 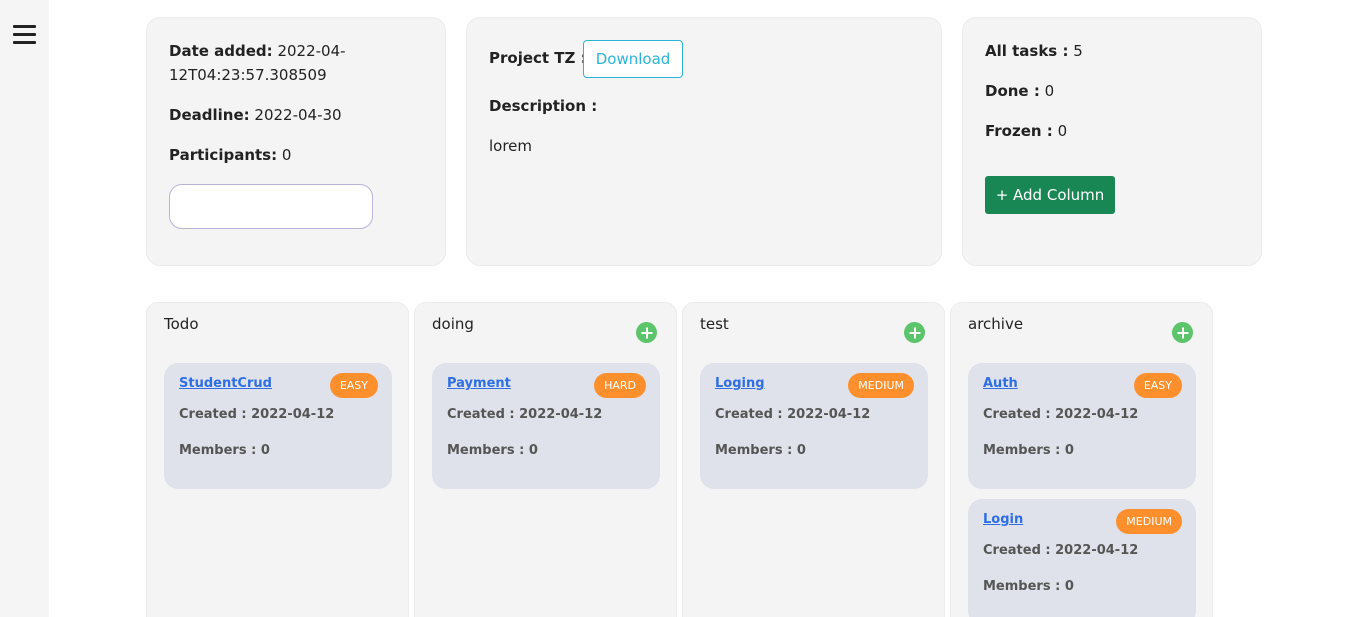 I want to click on task-link: StudentCrud, so click(x=225, y=383).